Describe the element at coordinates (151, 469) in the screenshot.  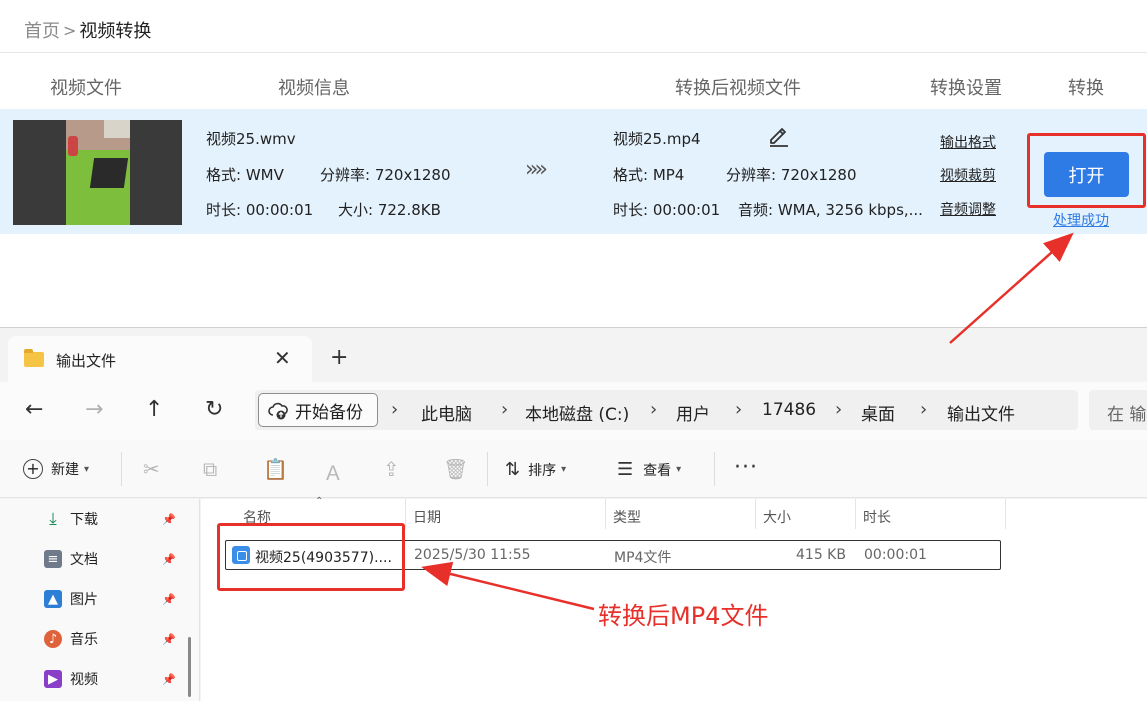
I see `cut-icon: ✂` at that location.